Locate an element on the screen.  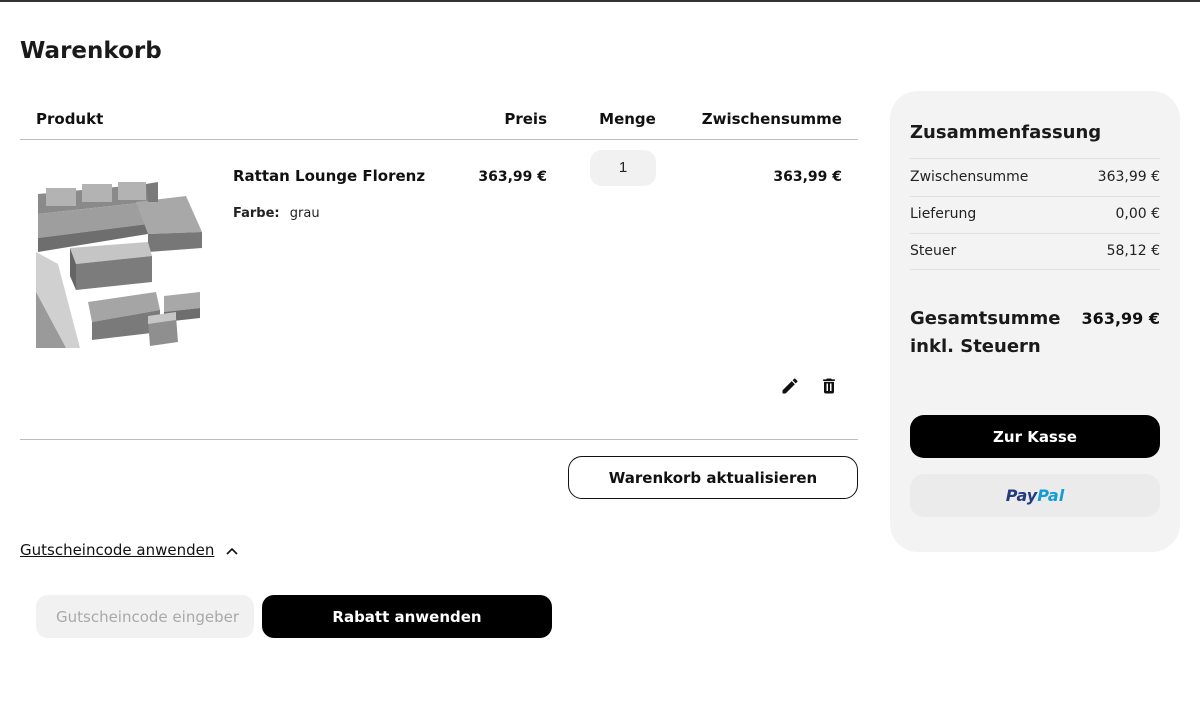
quantity-input is located at coordinates (623, 168).